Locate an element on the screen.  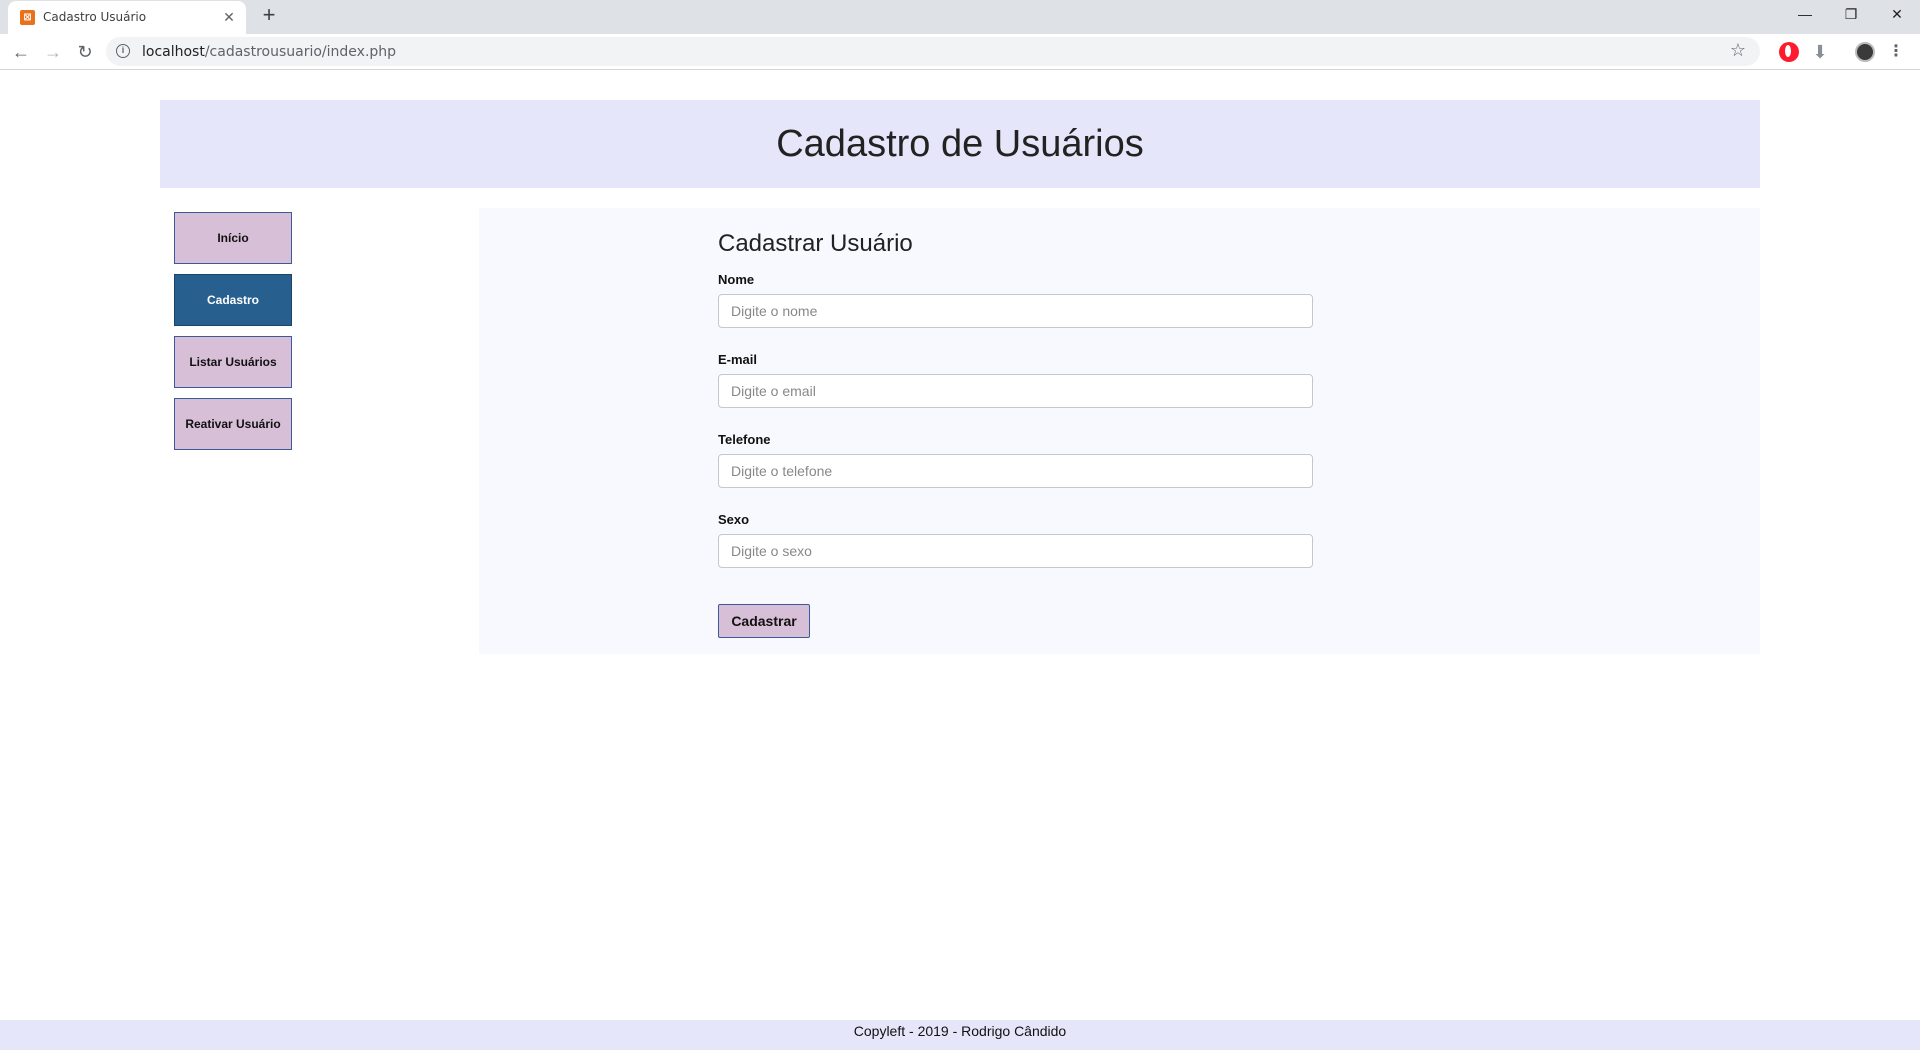
email-input is located at coordinates (1015, 391).